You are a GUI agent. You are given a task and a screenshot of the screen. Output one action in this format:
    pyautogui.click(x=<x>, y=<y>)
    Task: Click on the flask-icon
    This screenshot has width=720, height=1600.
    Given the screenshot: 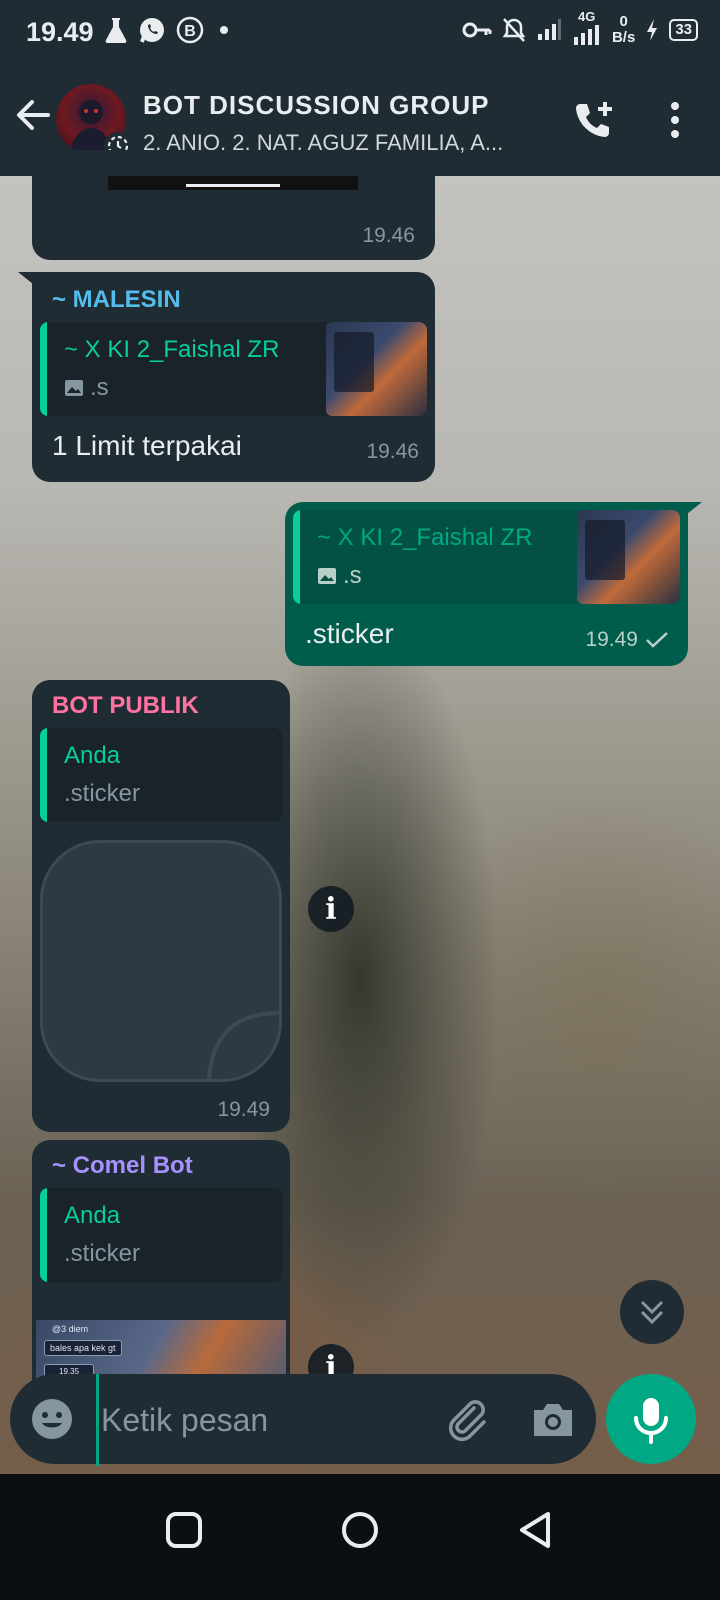 What is the action you would take?
    pyautogui.click(x=116, y=30)
    